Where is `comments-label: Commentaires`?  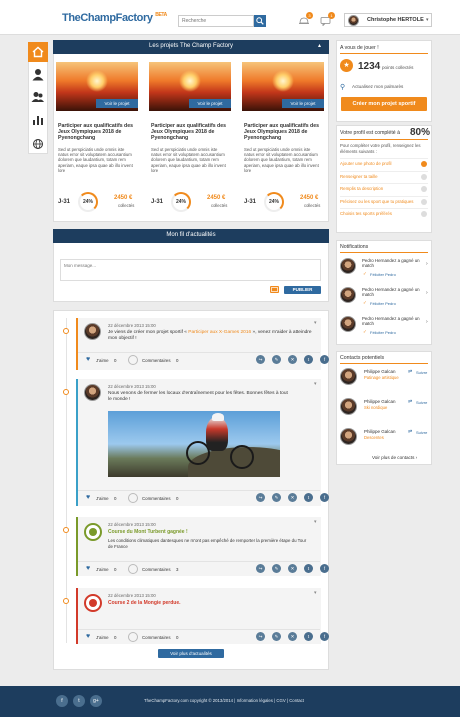 comments-label: Commentaires is located at coordinates (156, 637).